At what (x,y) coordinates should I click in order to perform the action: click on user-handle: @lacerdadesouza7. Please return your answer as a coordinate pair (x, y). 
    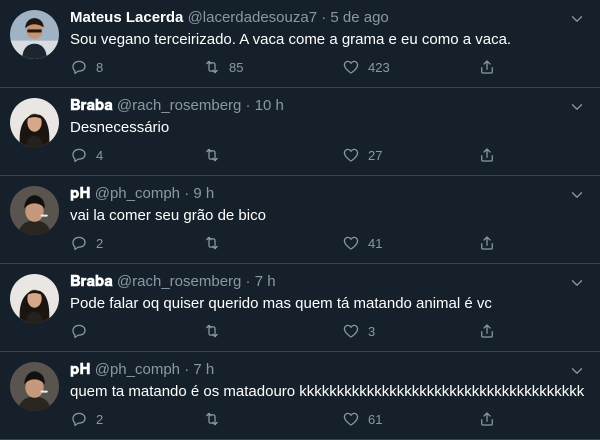
    Looking at the image, I should click on (252, 17).